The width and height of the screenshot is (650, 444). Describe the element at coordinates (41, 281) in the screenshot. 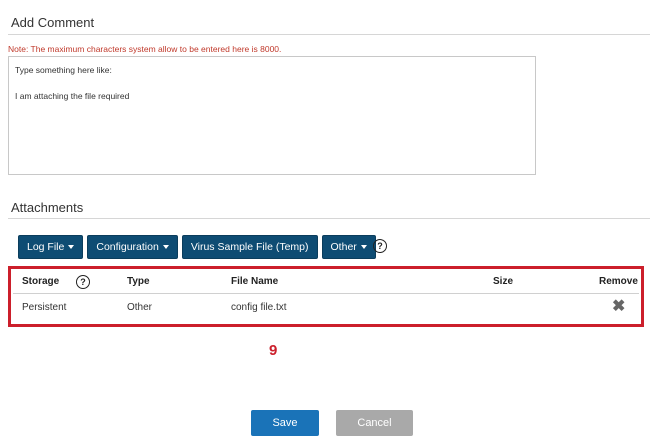

I see `column-header-storage: Storage` at that location.